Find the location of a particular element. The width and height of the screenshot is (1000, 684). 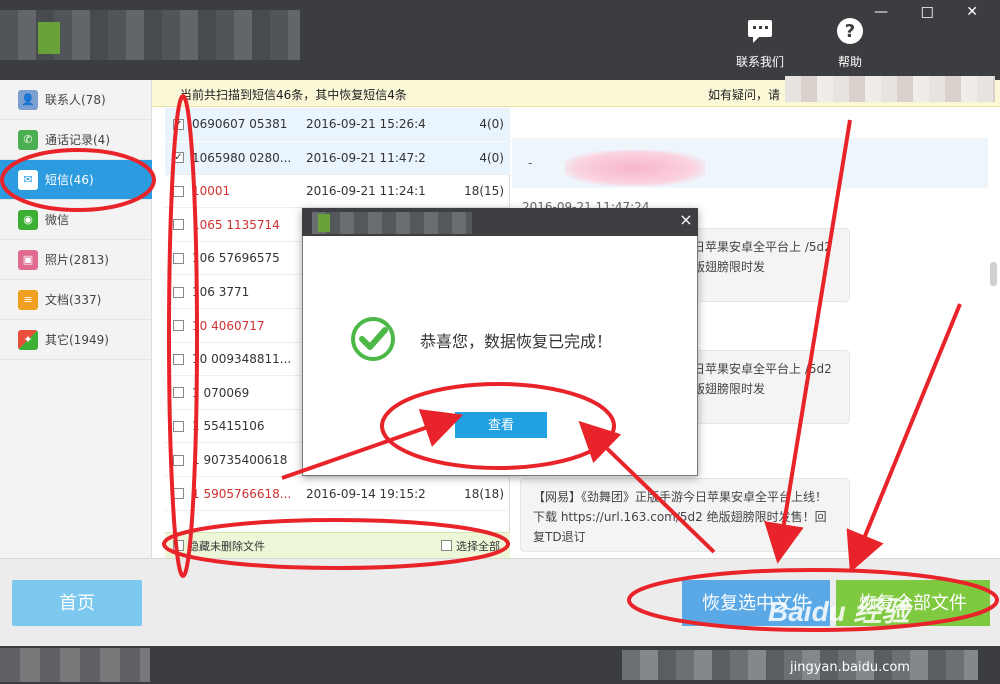

sidebar-item-label: 通话记录(4) is located at coordinates (77, 140).